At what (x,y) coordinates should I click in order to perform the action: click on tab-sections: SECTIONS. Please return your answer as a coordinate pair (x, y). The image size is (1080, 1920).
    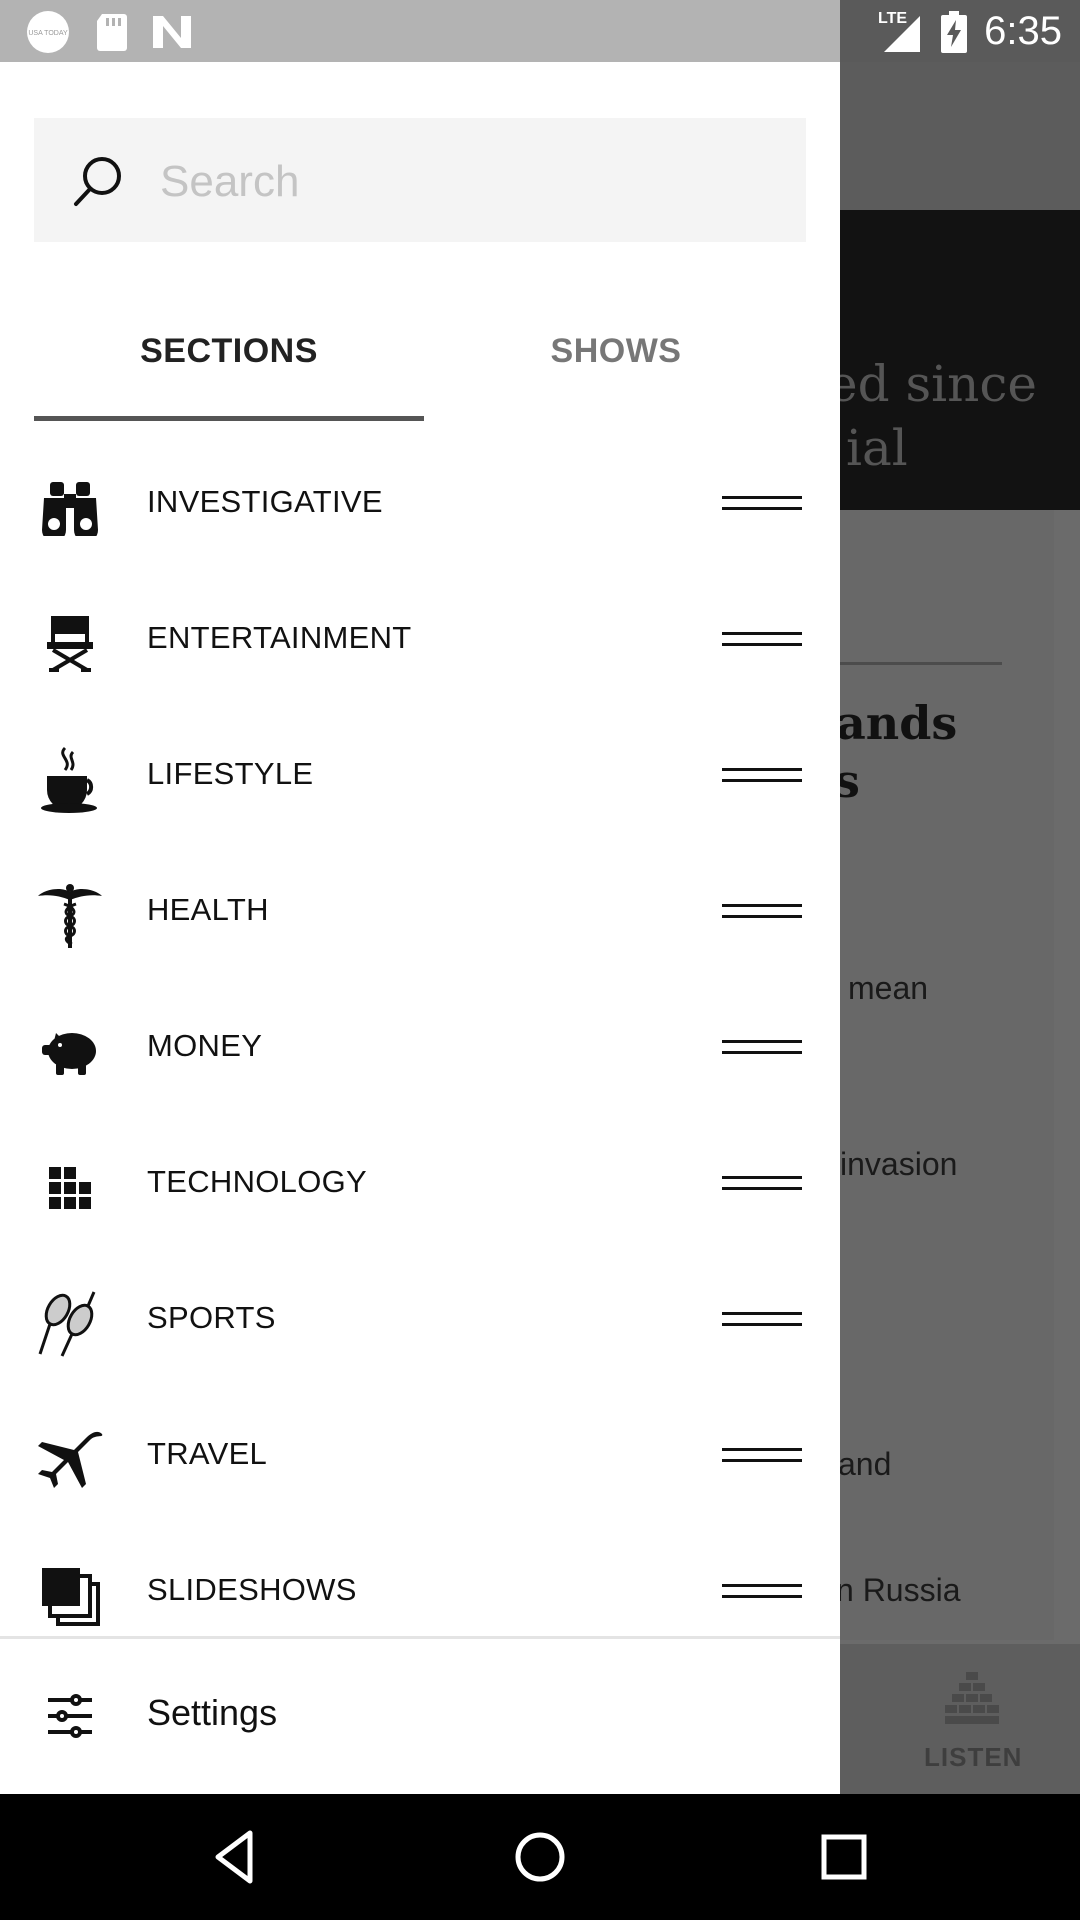
    Looking at the image, I should click on (229, 378).